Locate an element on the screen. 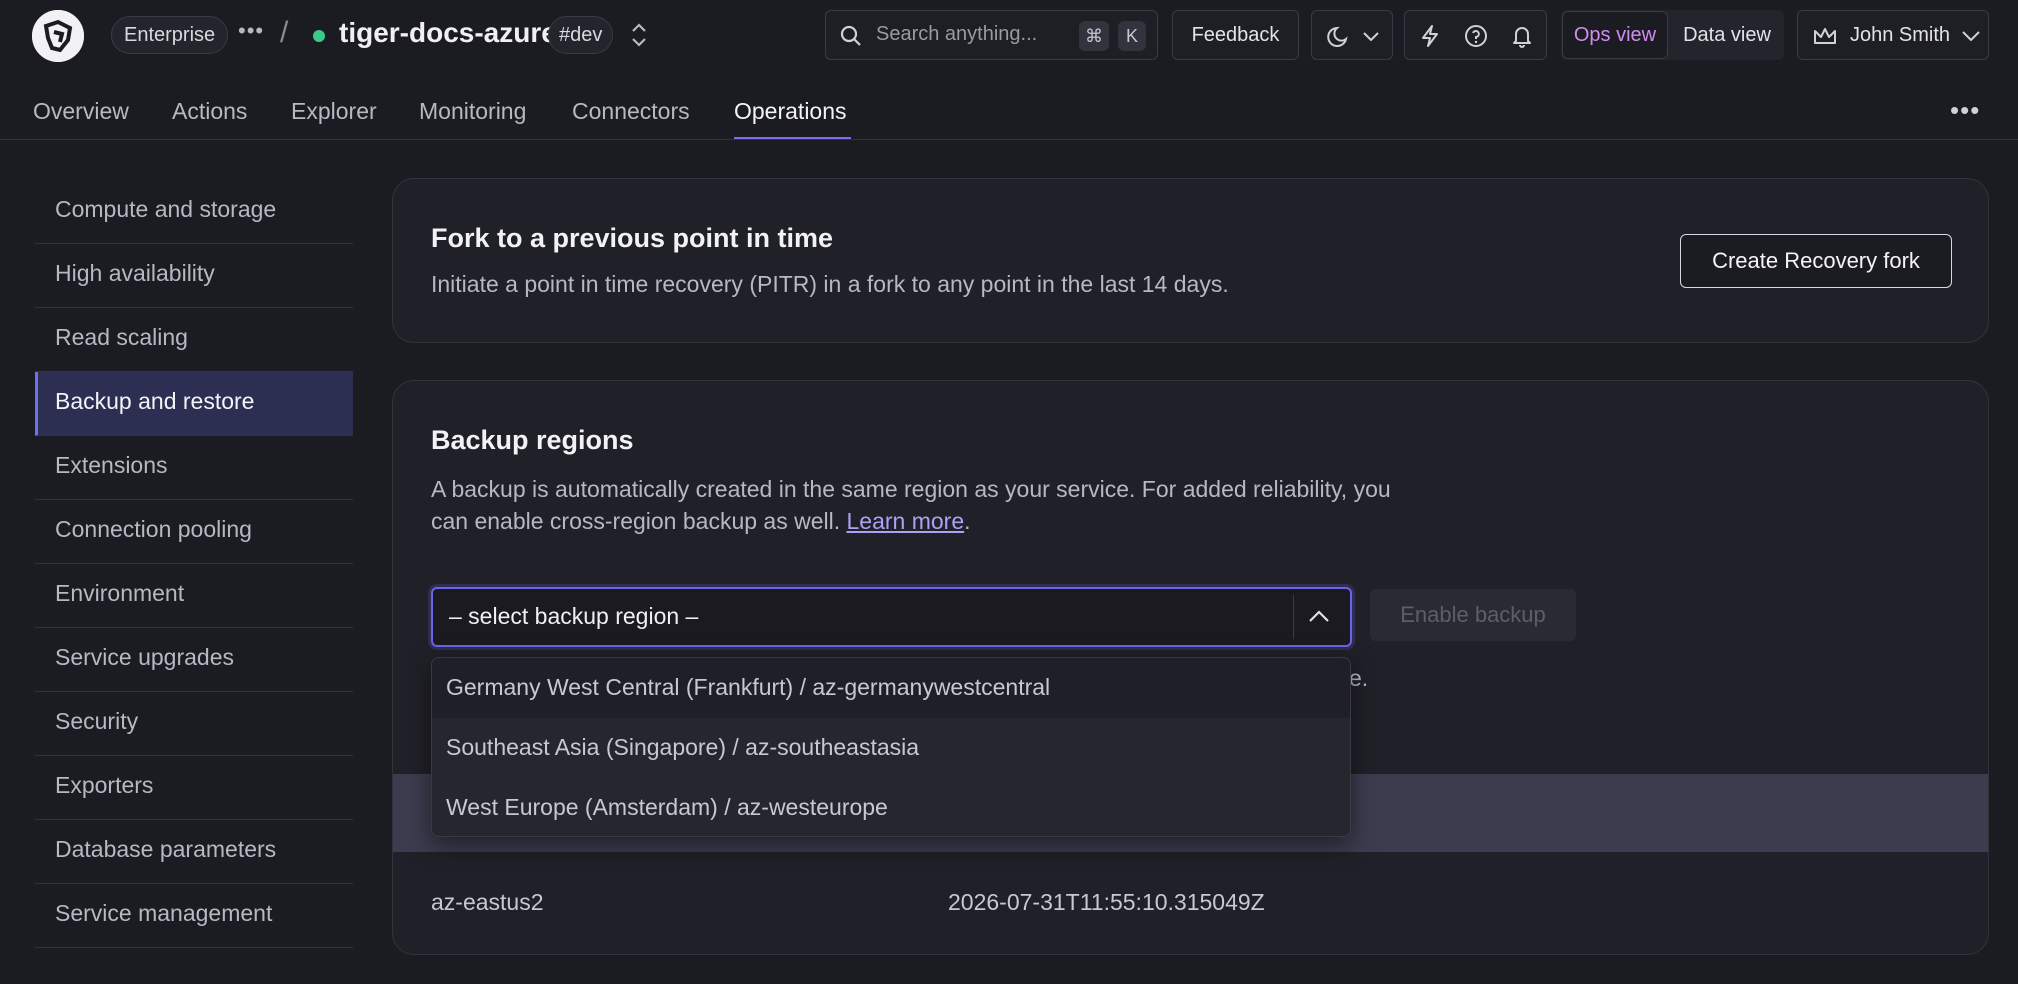  service-switcher-icon is located at coordinates (639, 35).